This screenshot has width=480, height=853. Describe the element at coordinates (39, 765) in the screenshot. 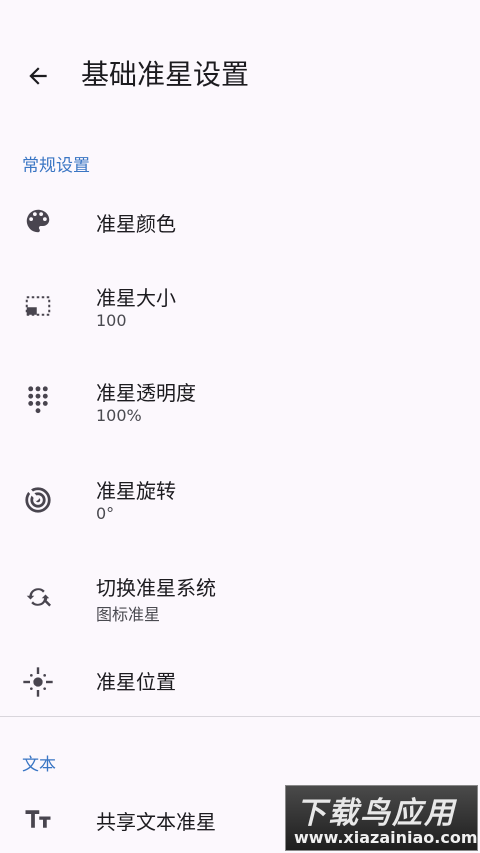

I see `section-header-text: 文本` at that location.